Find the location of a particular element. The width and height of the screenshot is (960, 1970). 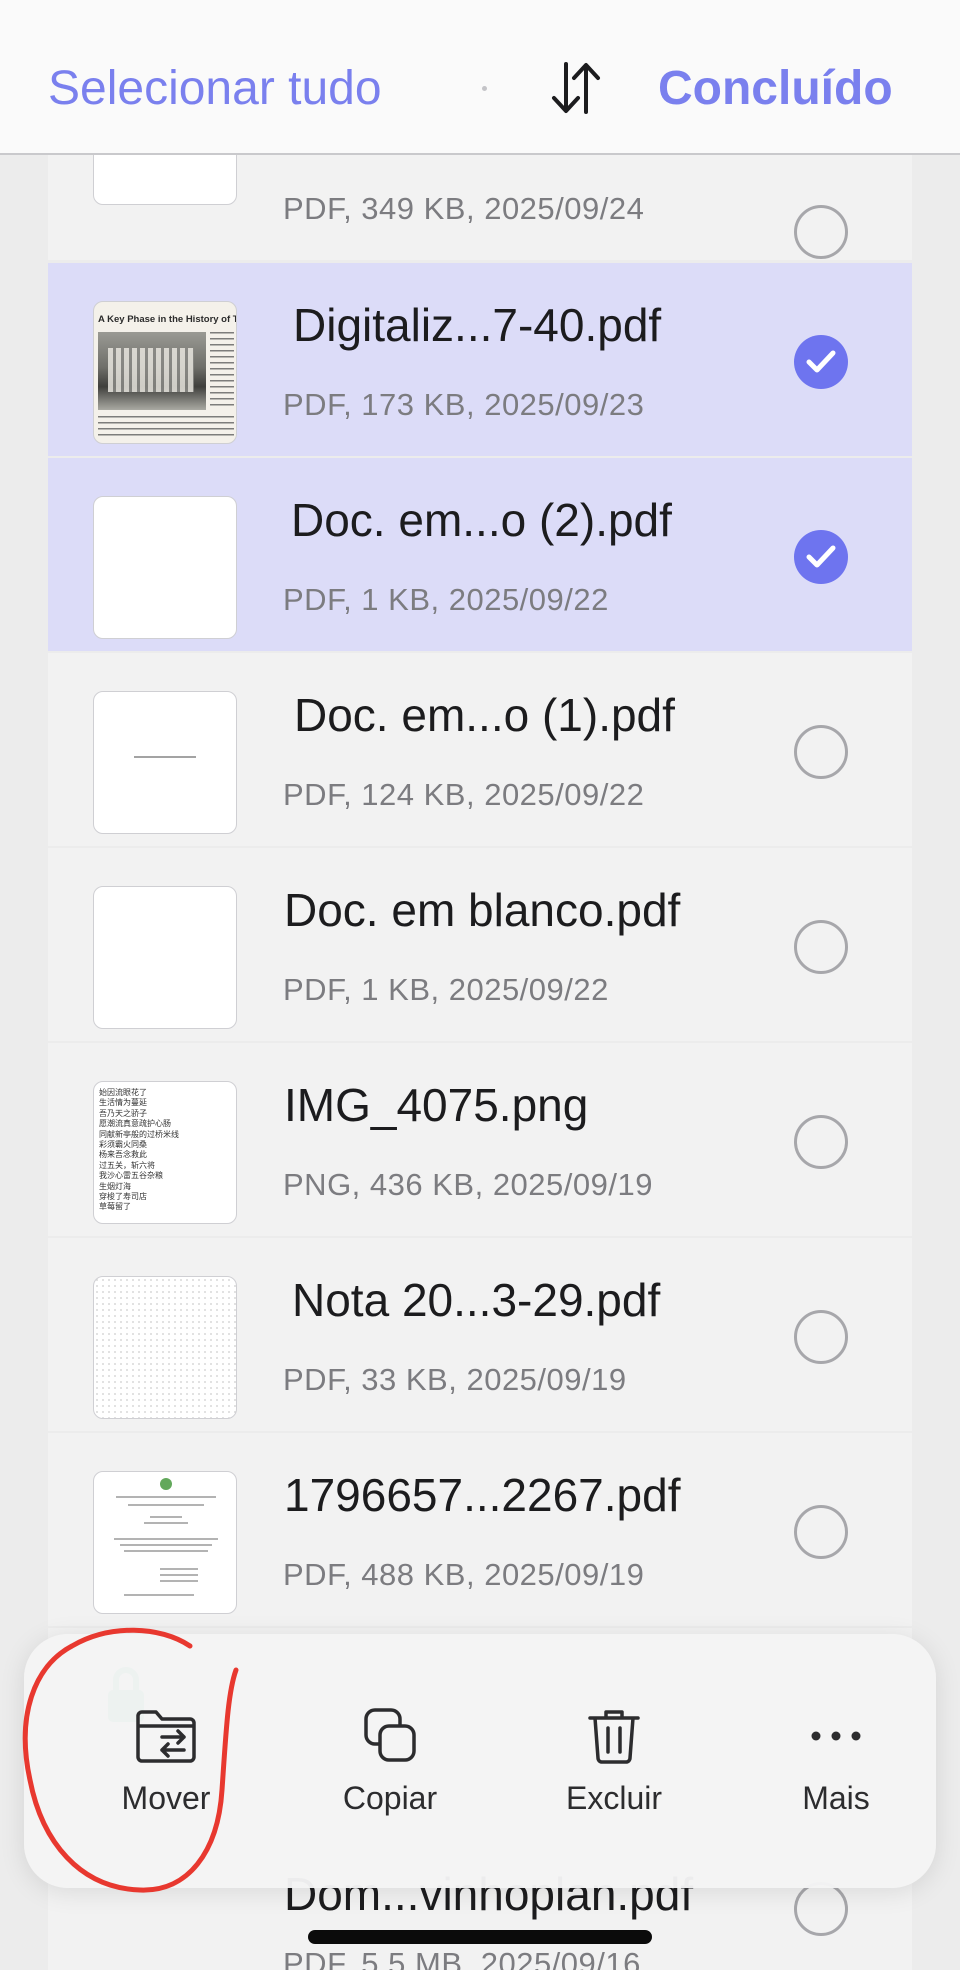

trash-icon is located at coordinates (614, 1737).